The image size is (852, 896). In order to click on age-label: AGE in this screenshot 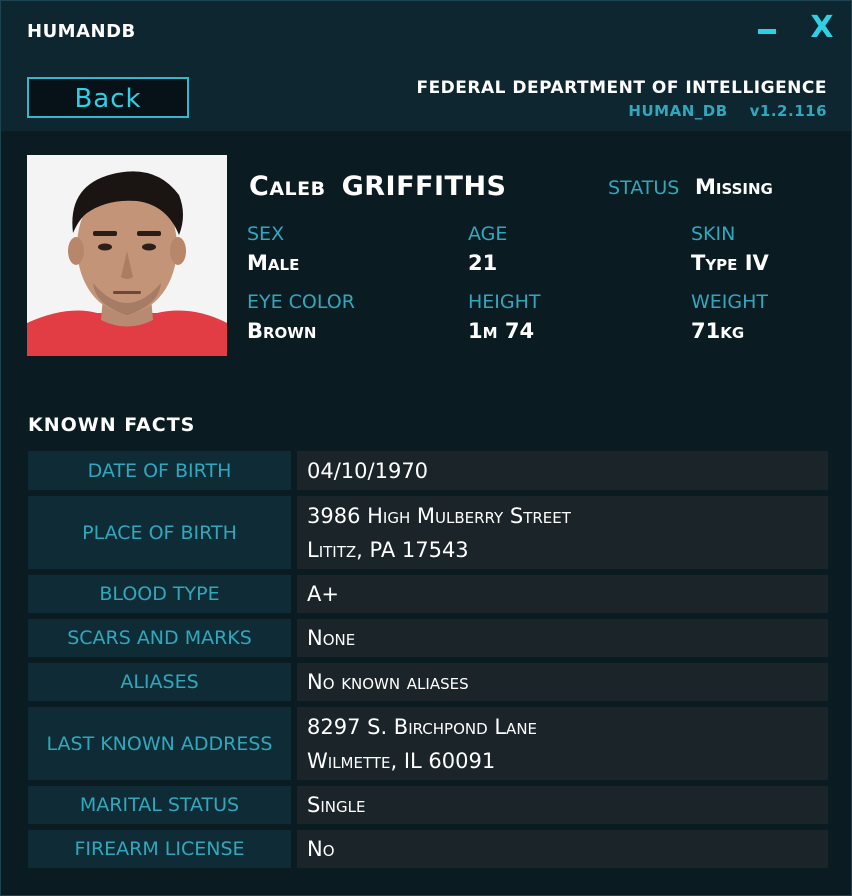, I will do `click(488, 234)`.